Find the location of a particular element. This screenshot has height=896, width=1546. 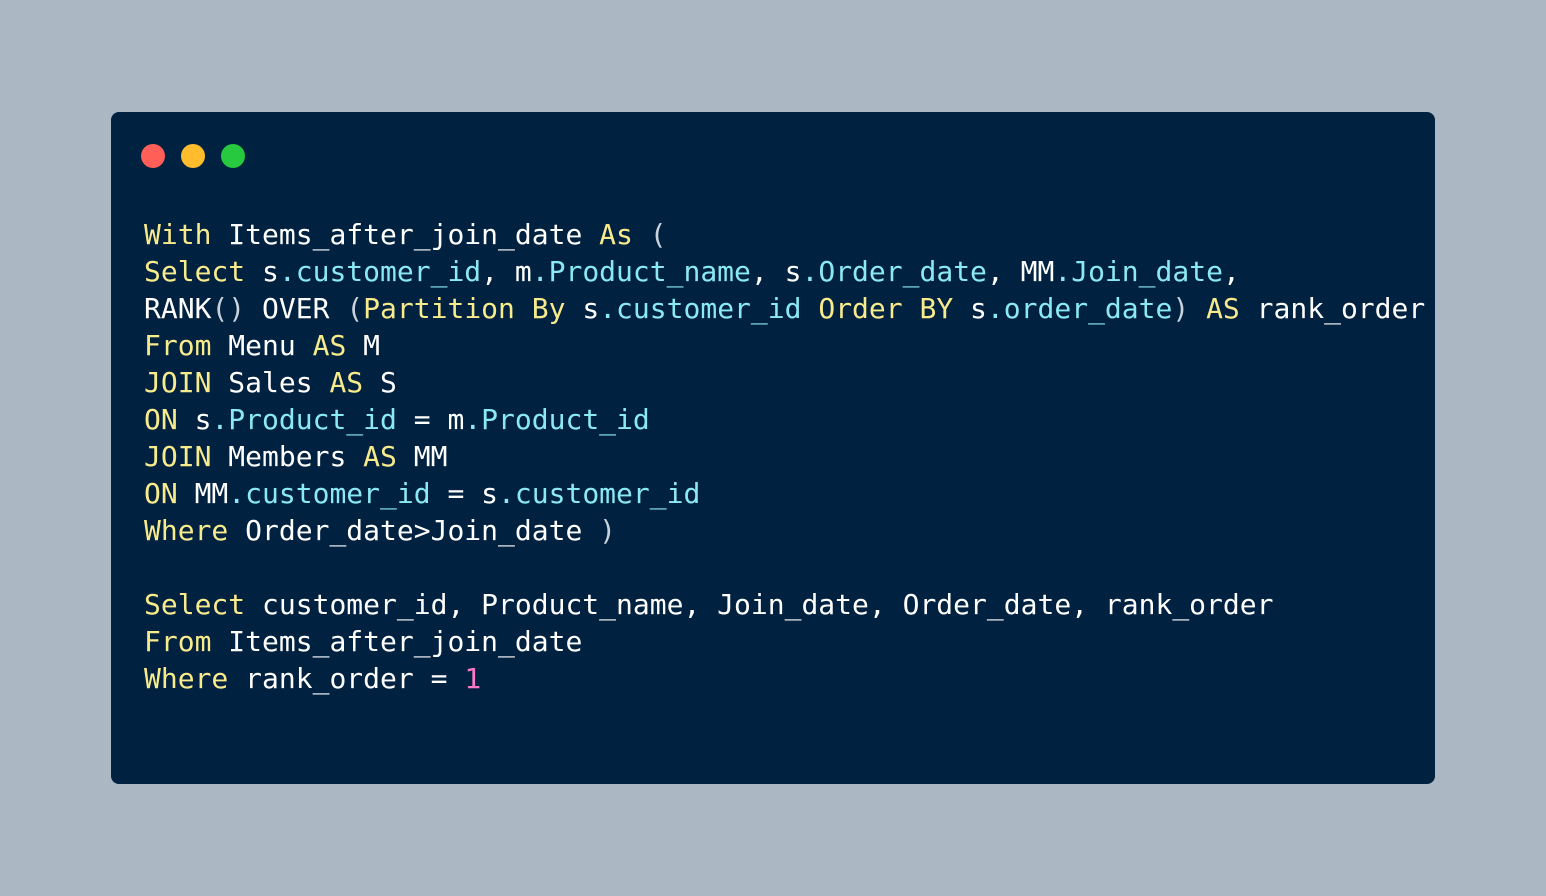

close-dot-icon is located at coordinates (153, 156).